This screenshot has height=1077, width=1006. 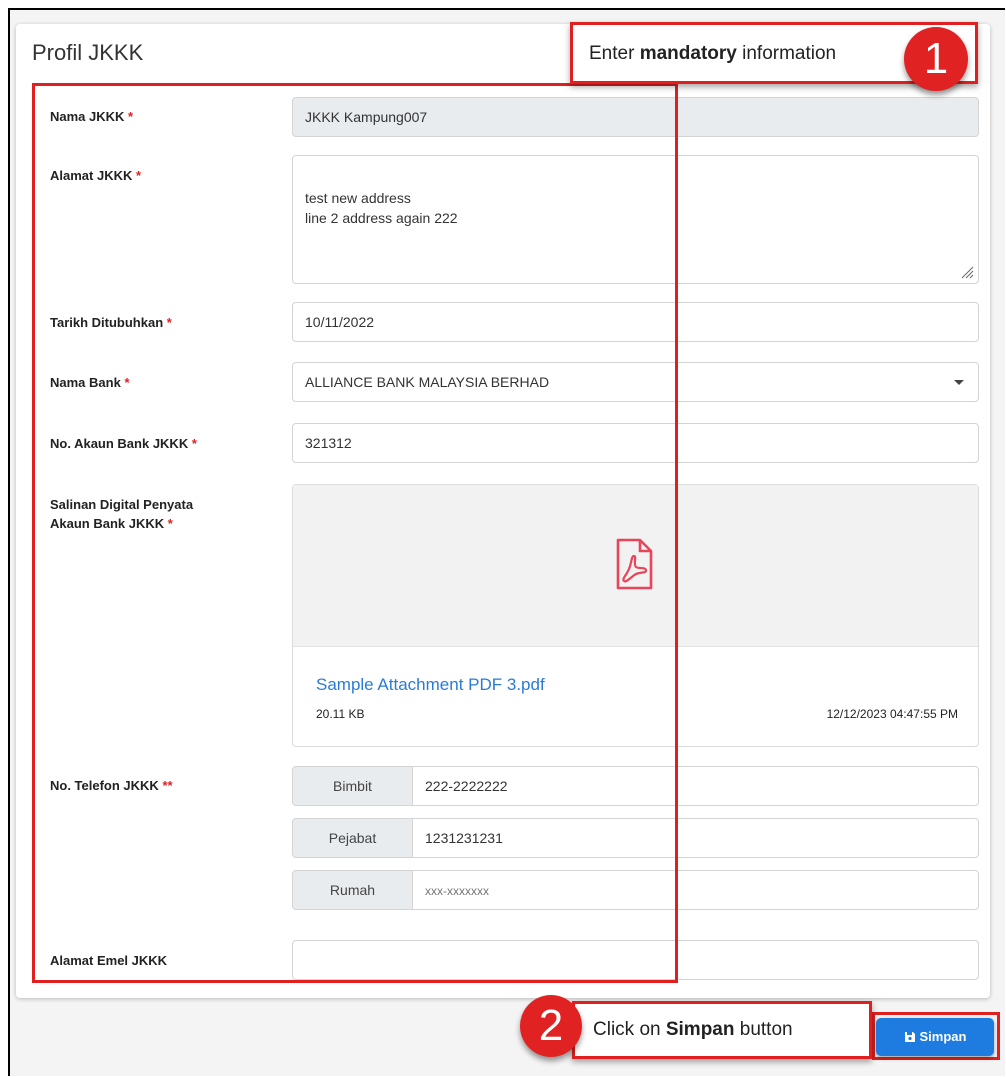 What do you see at coordinates (366, 117) in the screenshot?
I see `nama-value: JKKK Kampung007` at bounding box center [366, 117].